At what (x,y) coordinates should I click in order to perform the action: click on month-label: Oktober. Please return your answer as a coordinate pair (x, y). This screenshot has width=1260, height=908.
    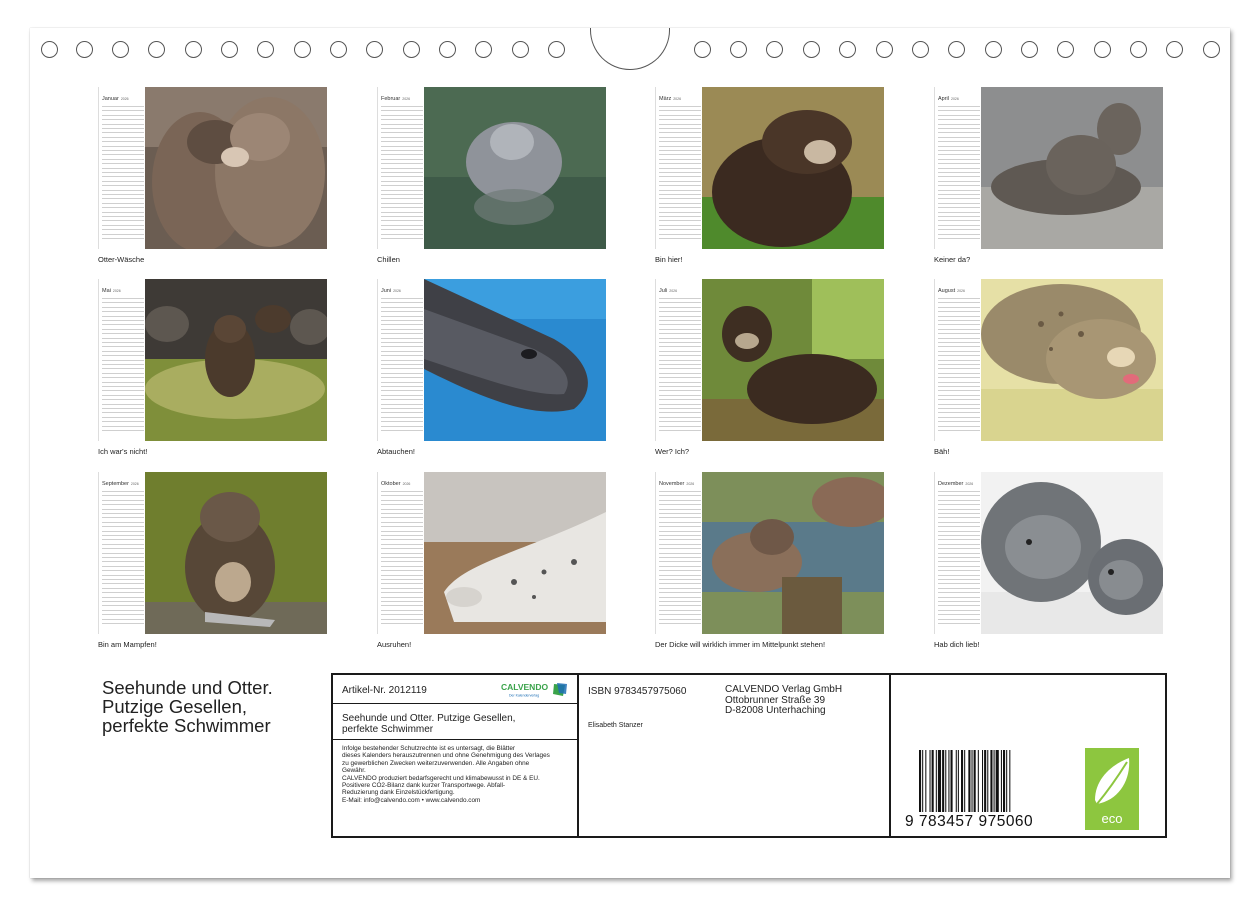
    Looking at the image, I should click on (391, 484).